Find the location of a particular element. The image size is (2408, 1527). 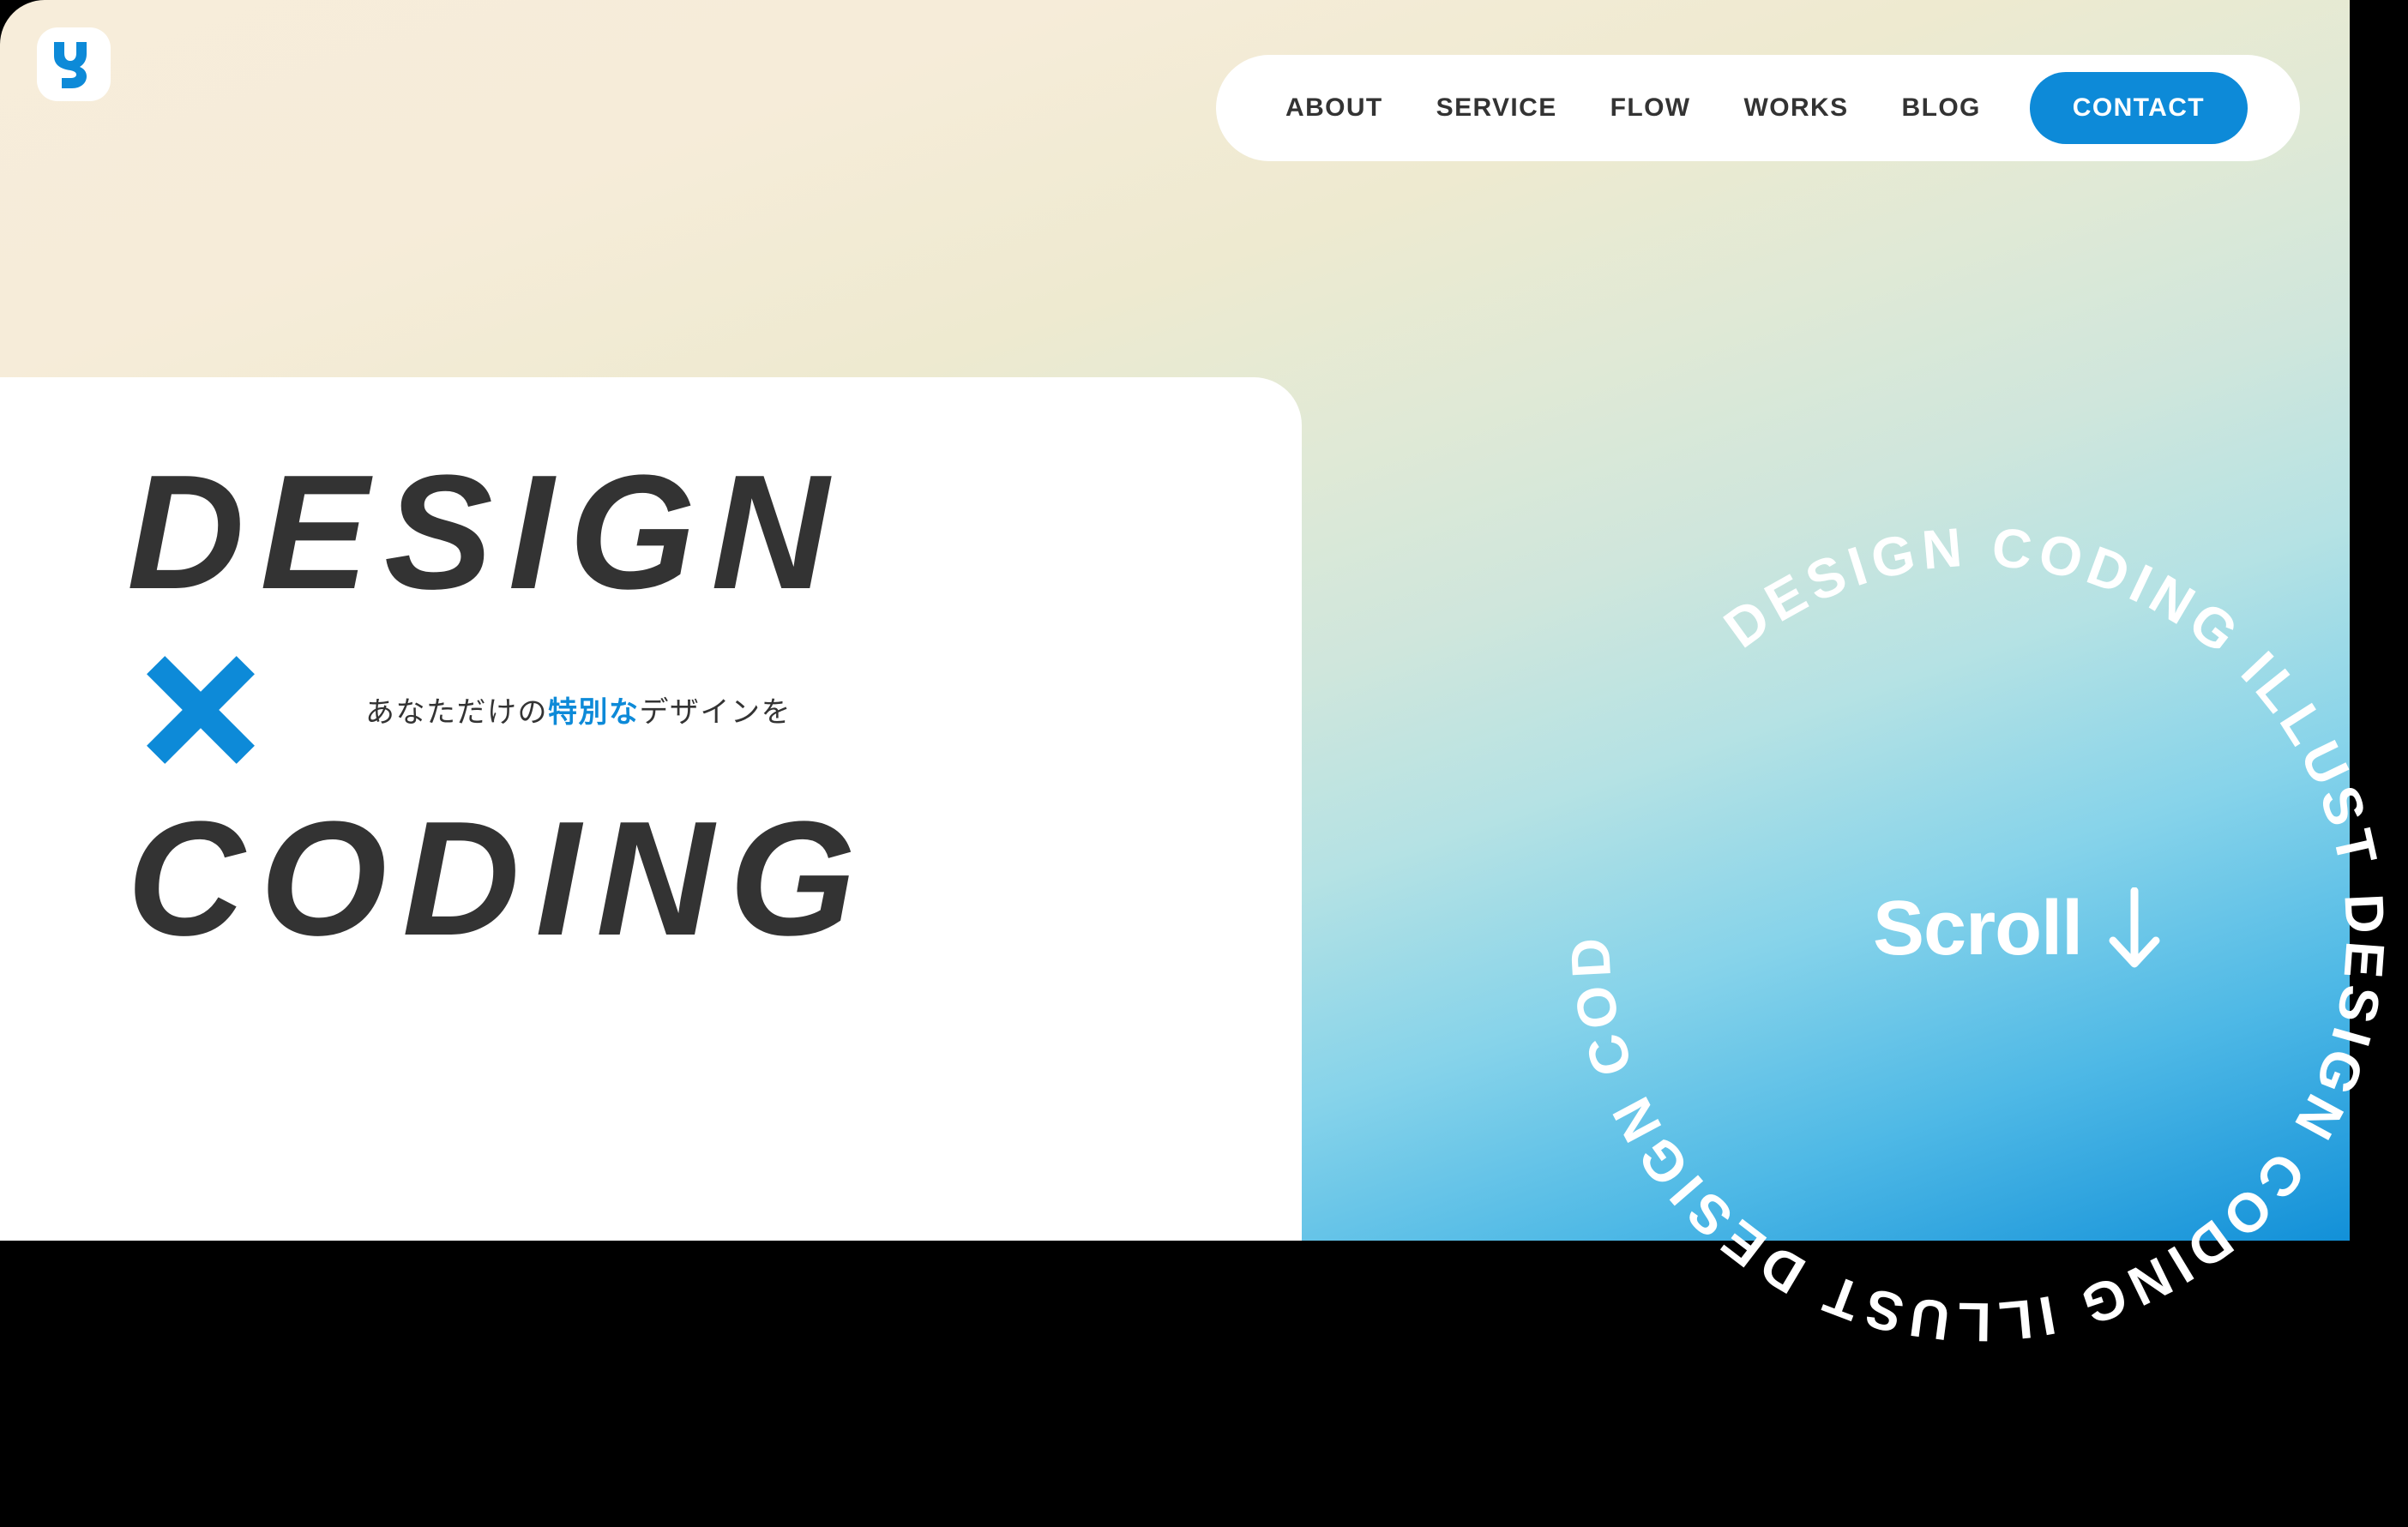

scroll-label: Scroll is located at coordinates (1978, 928).